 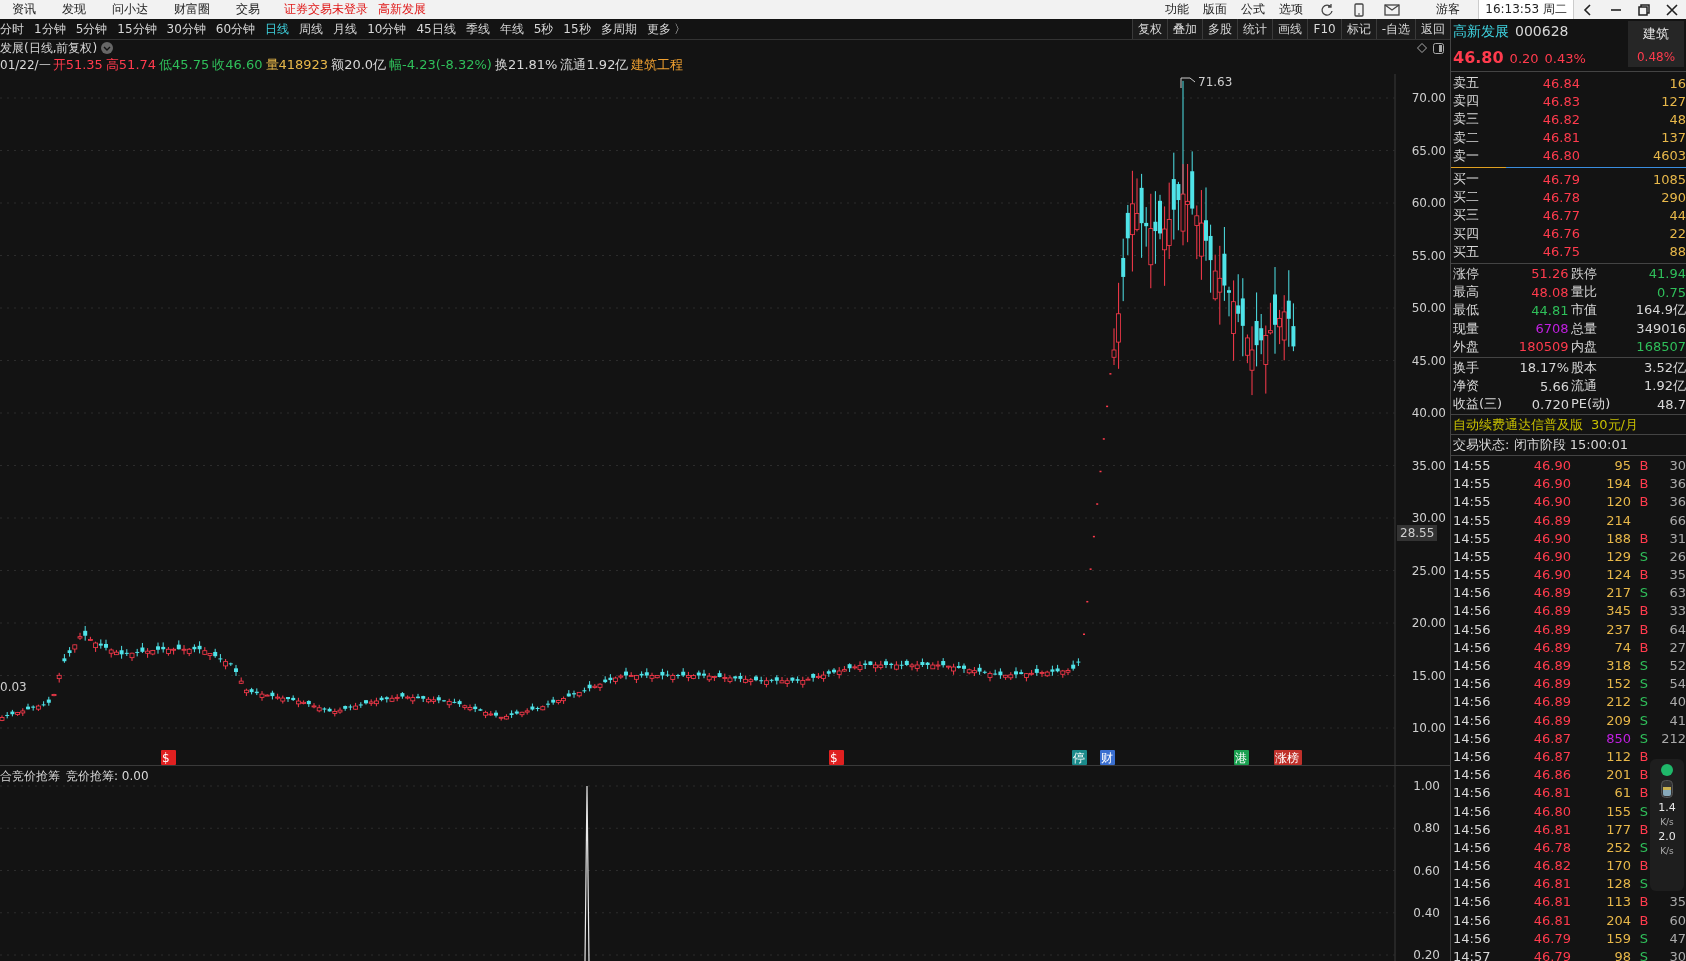 What do you see at coordinates (1324, 29) in the screenshot?
I see `toolbar-button: F10` at bounding box center [1324, 29].